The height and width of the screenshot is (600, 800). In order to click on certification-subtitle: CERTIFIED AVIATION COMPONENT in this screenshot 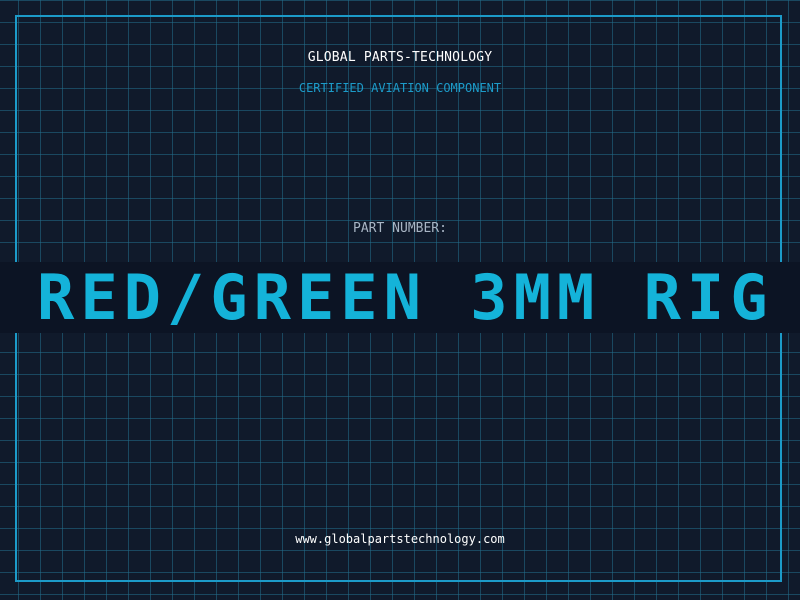, I will do `click(400, 88)`.